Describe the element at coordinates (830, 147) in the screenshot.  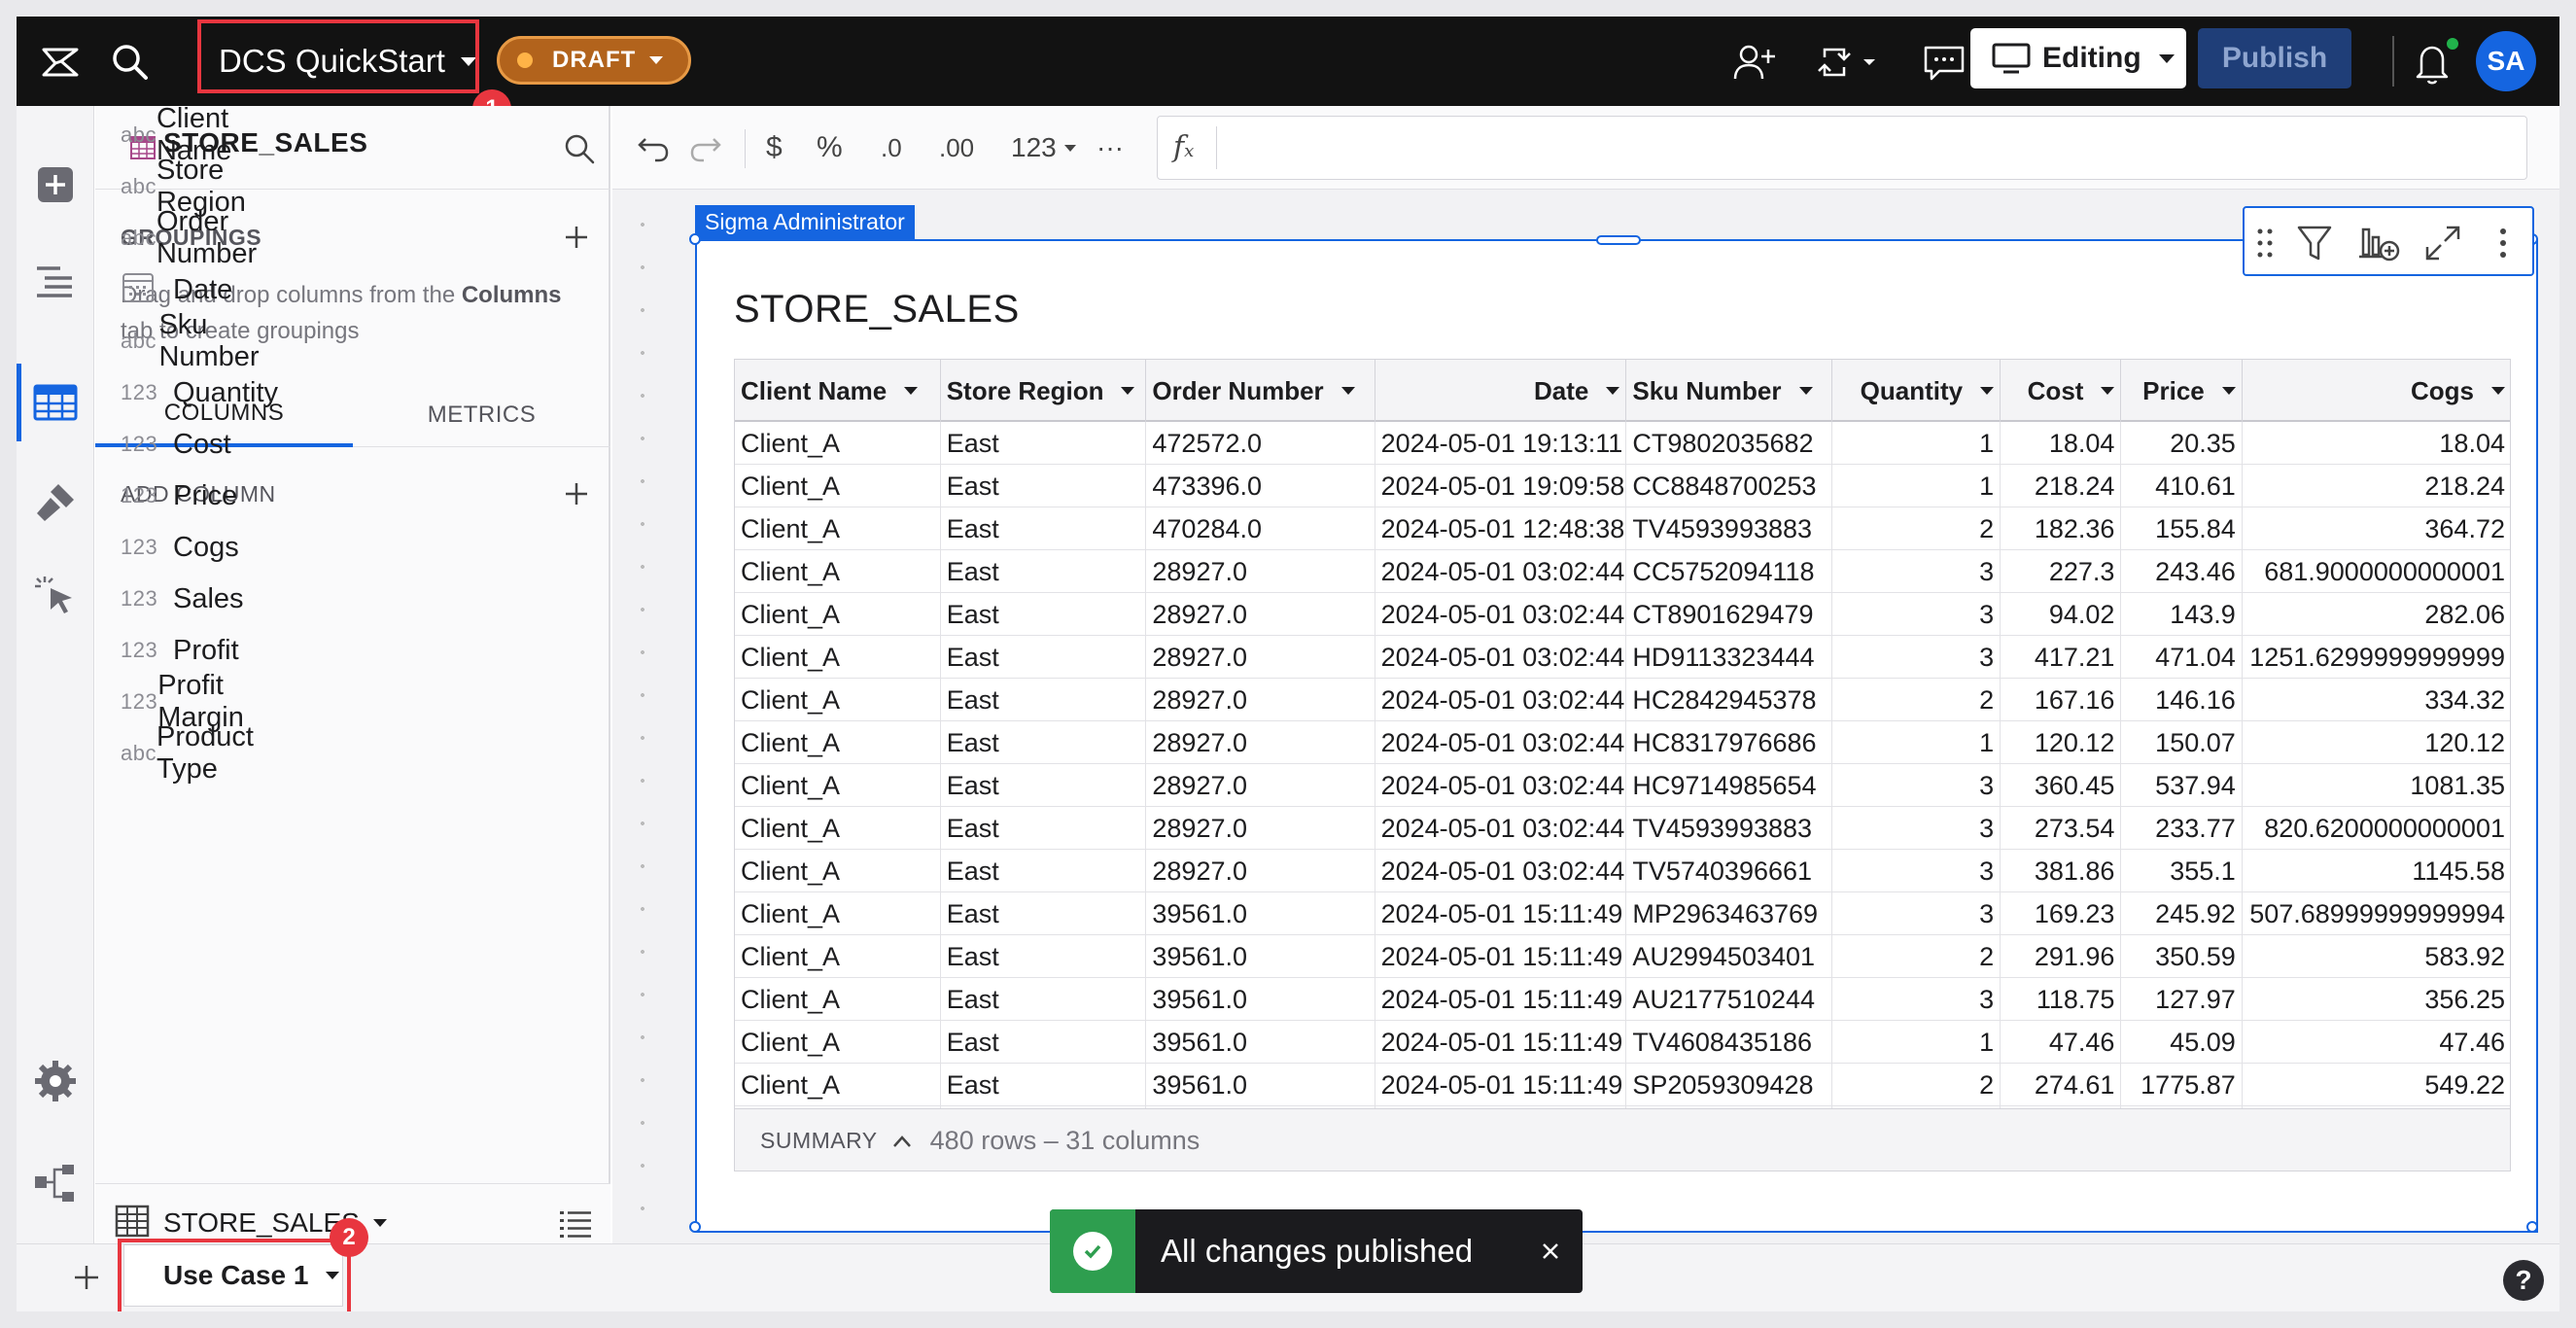
I see `percent-format-button: %` at that location.